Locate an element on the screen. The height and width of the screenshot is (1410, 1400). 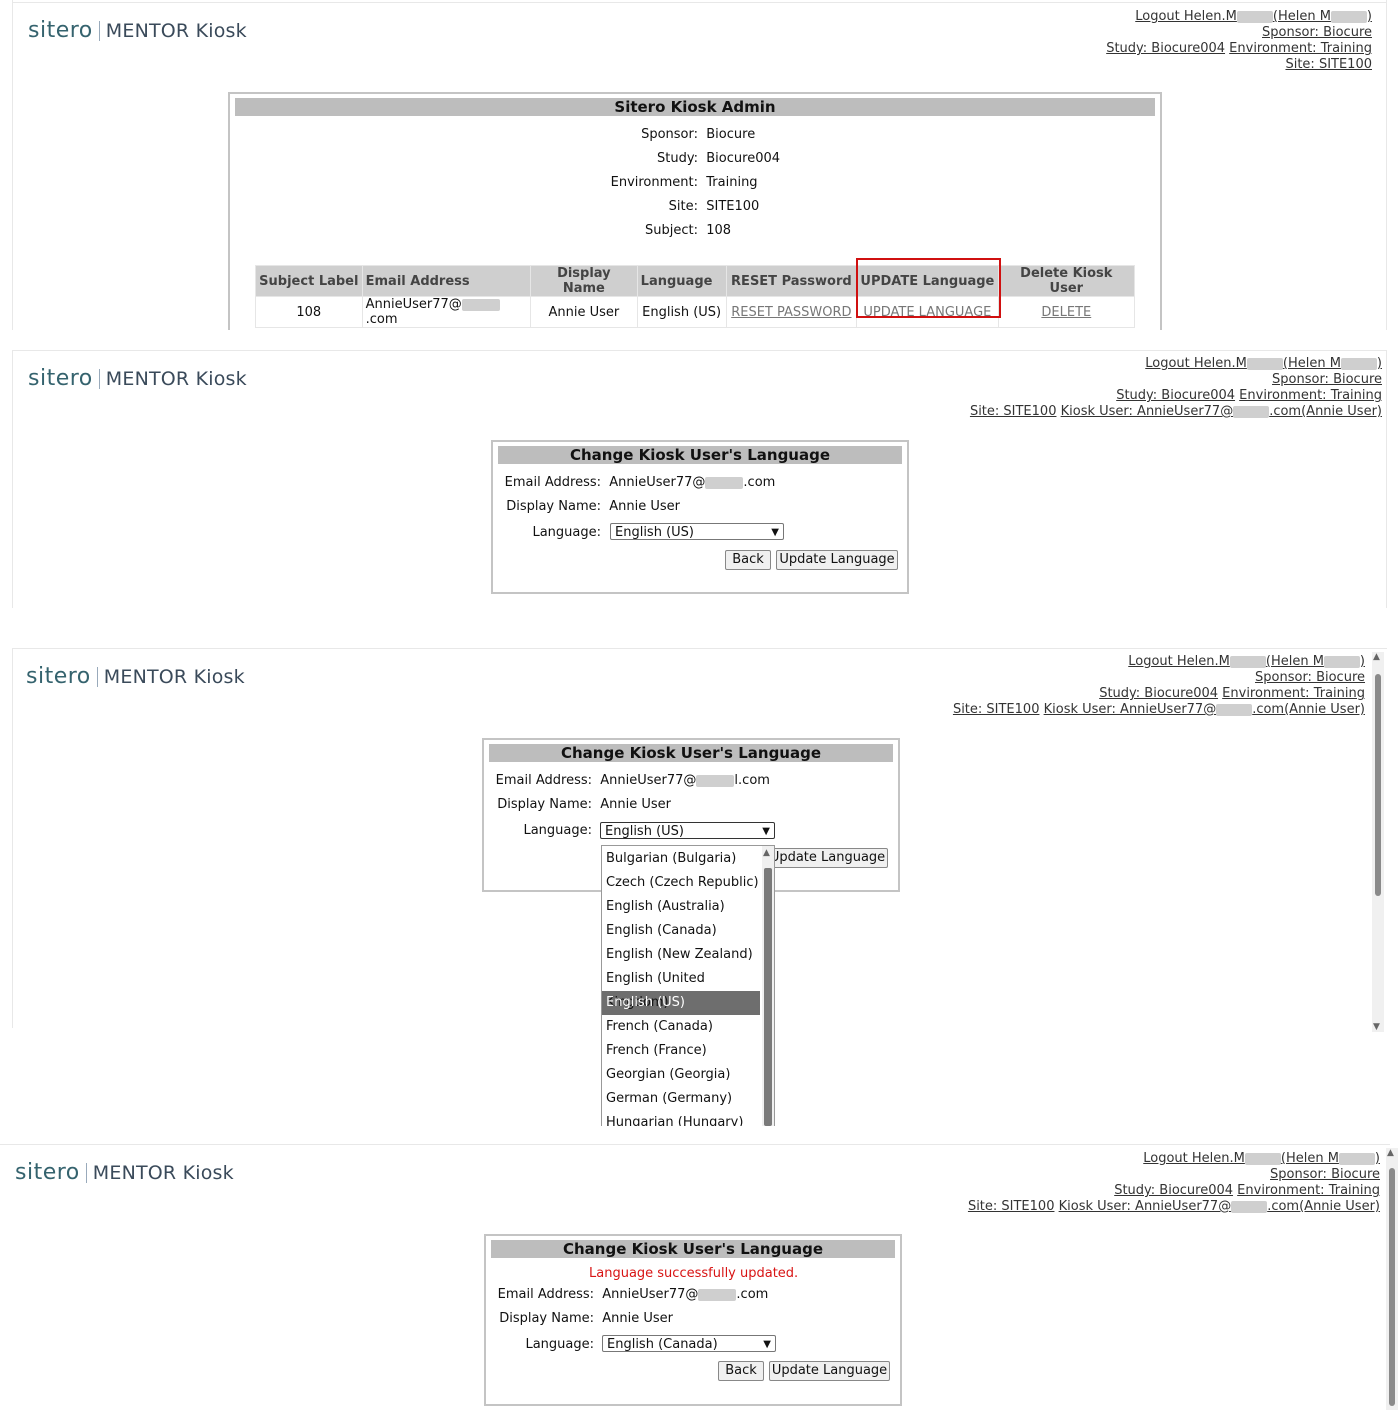
language-option: English (US) is located at coordinates (681, 1003).